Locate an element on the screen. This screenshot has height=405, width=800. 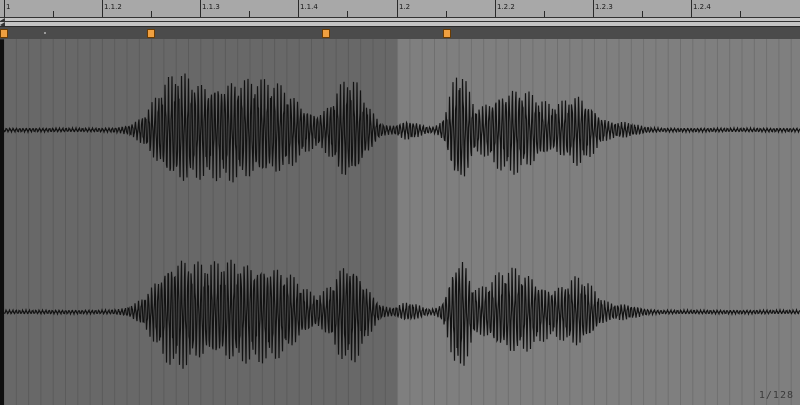
ruler-label: 1.2.4 is located at coordinates (702, 7).